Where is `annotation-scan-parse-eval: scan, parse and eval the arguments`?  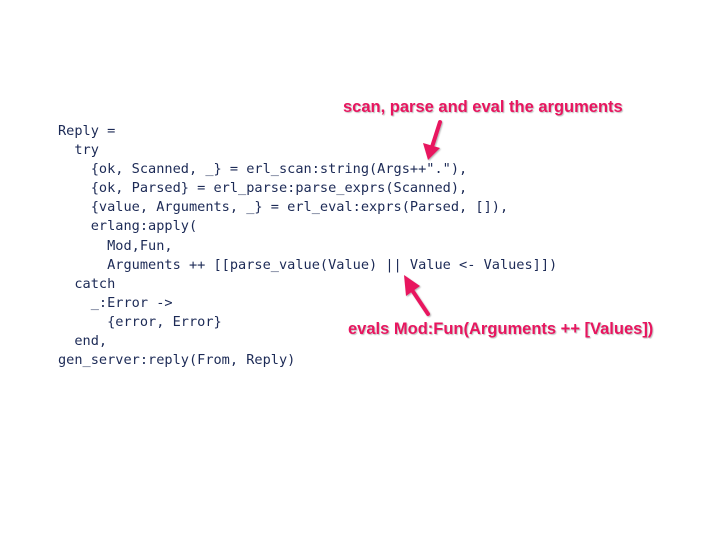 annotation-scan-parse-eval: scan, parse and eval the arguments is located at coordinates (483, 107).